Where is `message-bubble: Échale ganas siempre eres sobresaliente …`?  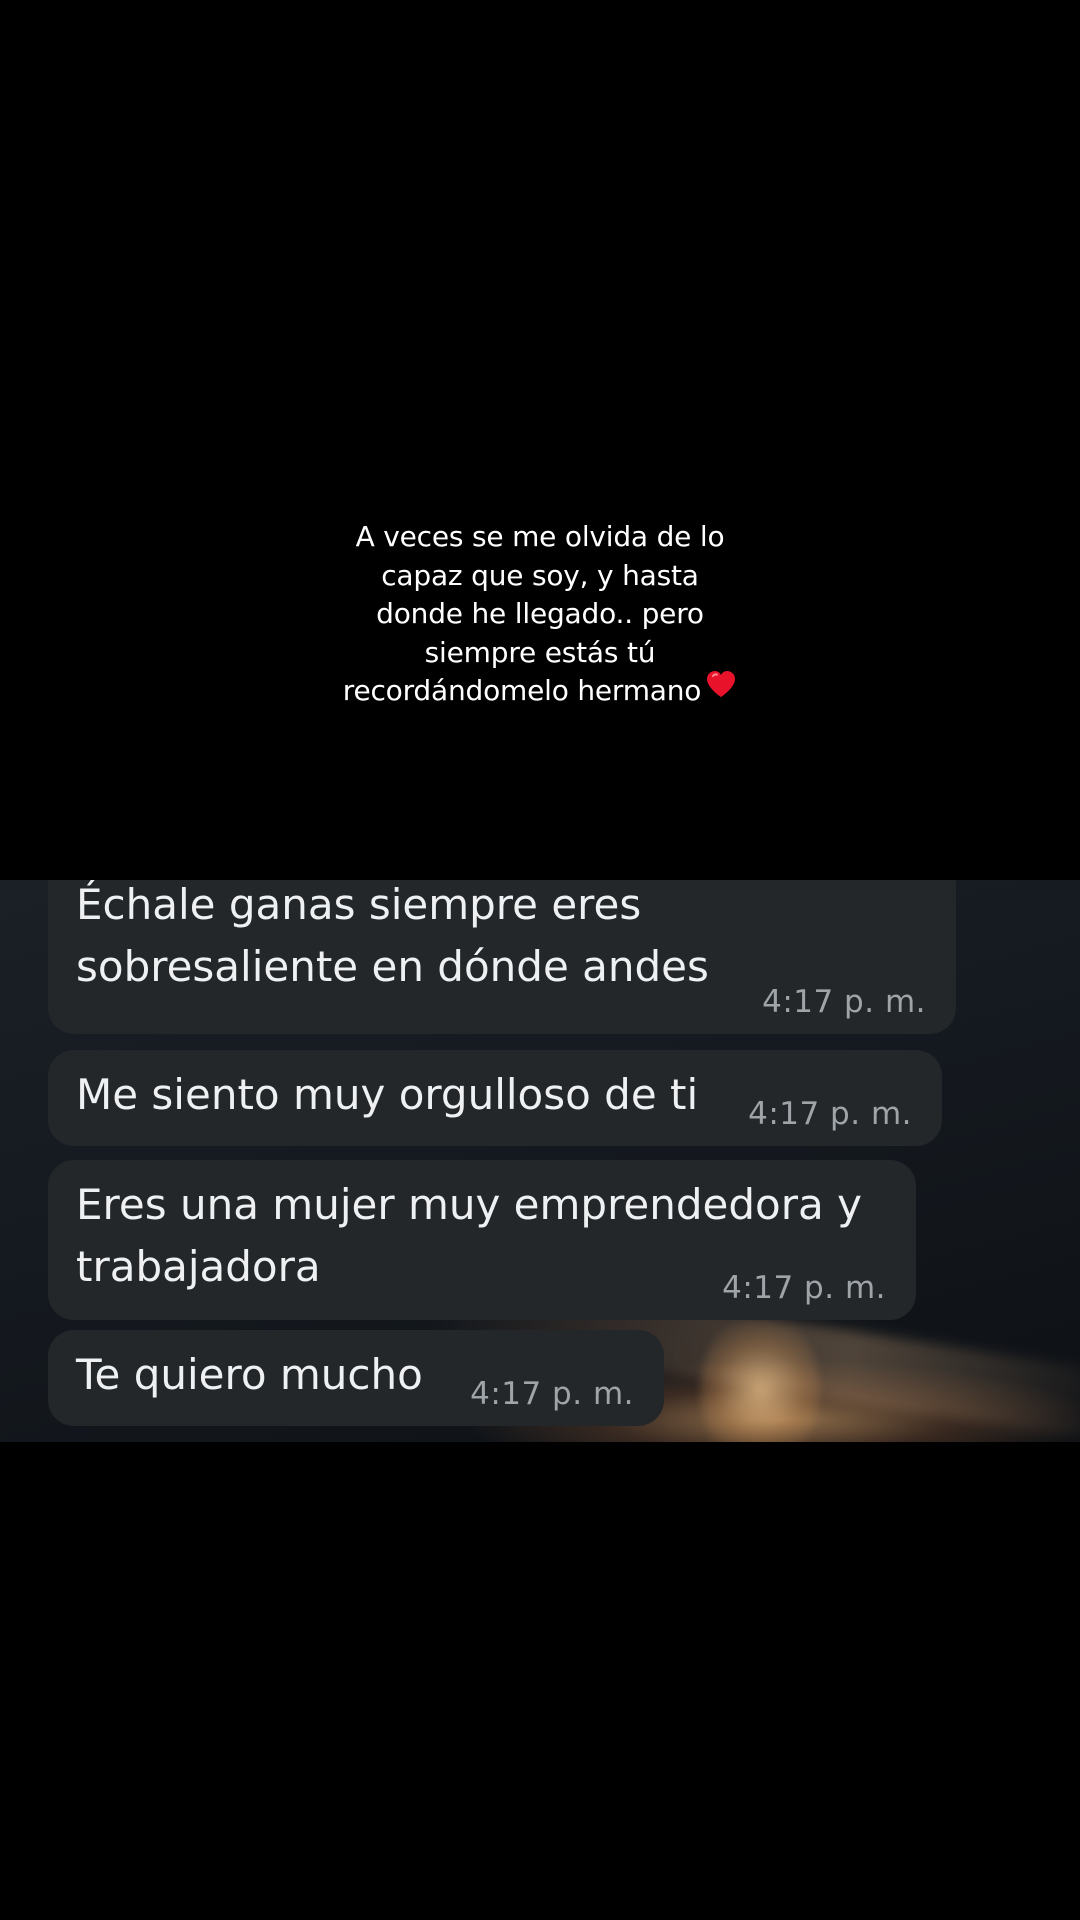 message-bubble: Échale ganas siempre eres sobresaliente … is located at coordinates (502, 957).